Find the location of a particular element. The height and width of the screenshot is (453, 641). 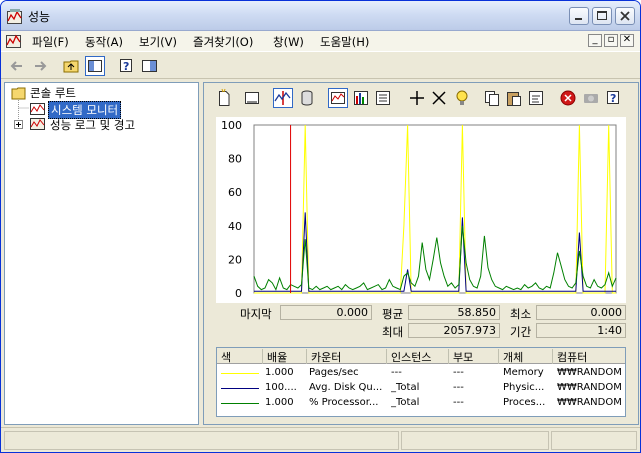

graph-view-icon is located at coordinates (338, 98).